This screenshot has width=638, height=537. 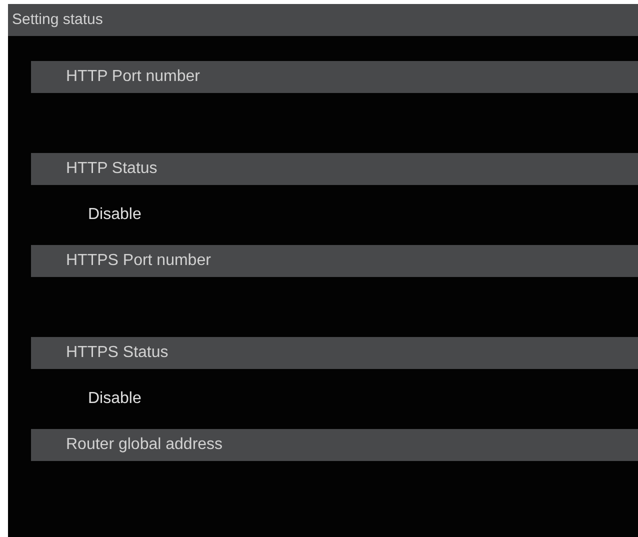 What do you see at coordinates (334, 445) in the screenshot?
I see `item-header: Router global address` at bounding box center [334, 445].